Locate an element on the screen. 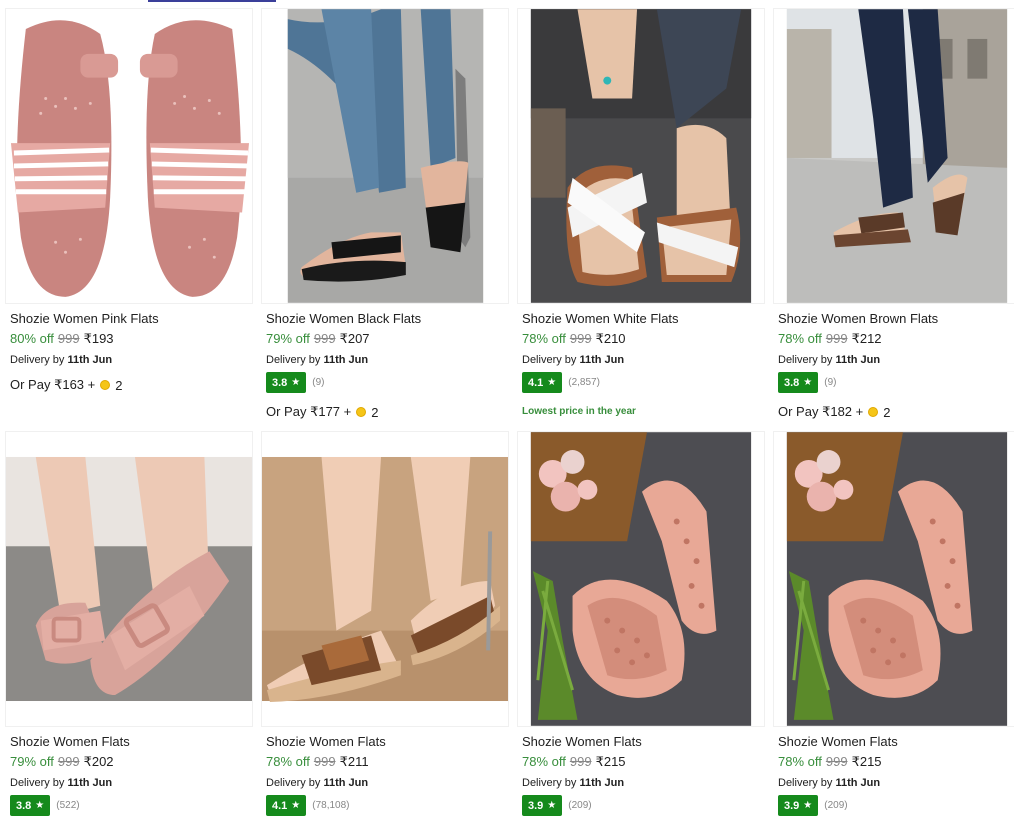 This screenshot has height=821, width=1014. brown-flats-image is located at coordinates (894, 156).